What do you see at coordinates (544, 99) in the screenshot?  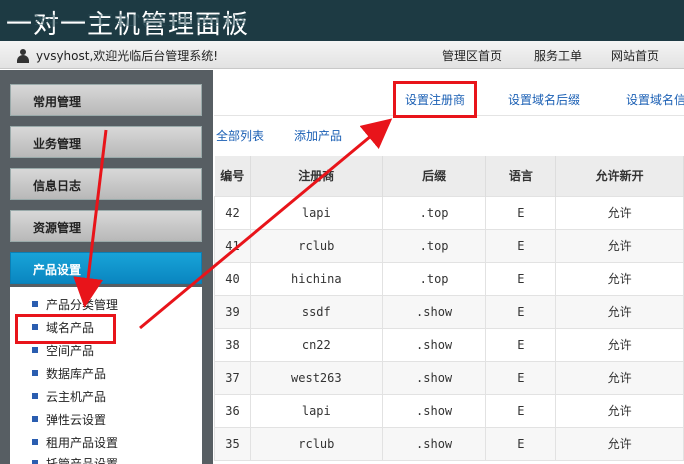 I see `tab-set-domain-suffix: 设置域名后缀` at bounding box center [544, 99].